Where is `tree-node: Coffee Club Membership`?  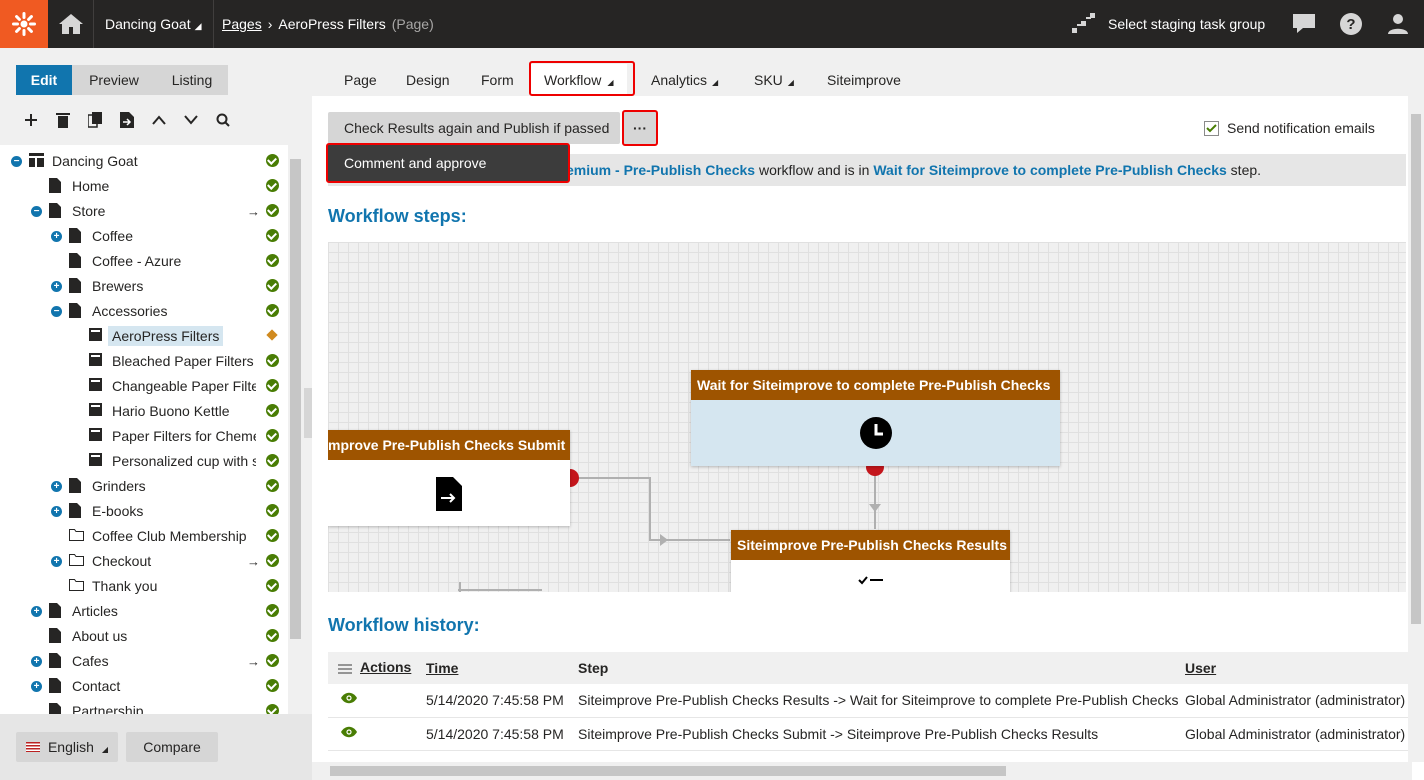
tree-node: Coffee Club Membership is located at coordinates (144, 536).